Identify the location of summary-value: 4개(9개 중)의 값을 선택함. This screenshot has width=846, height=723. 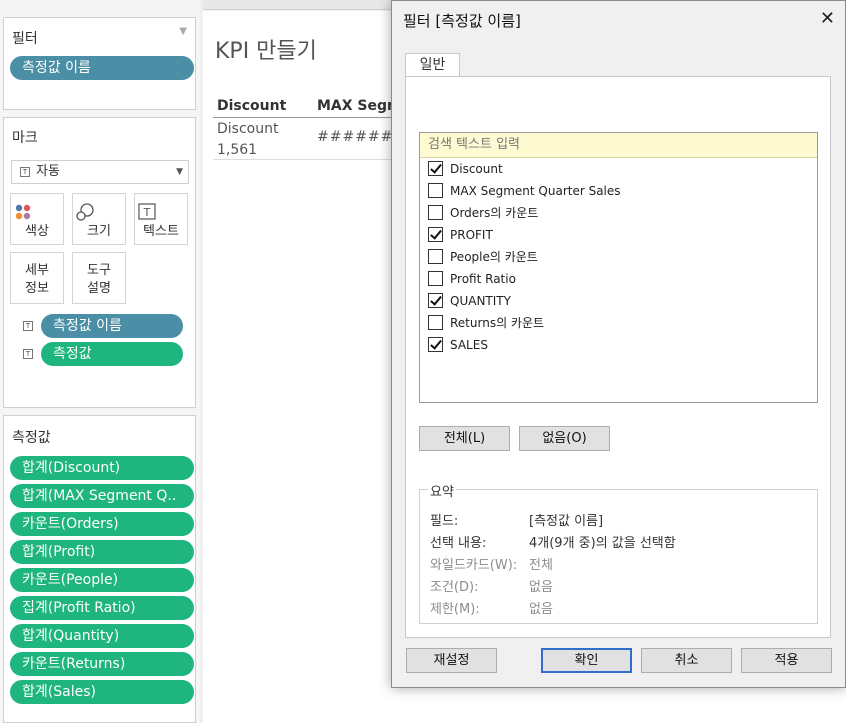
(602, 543).